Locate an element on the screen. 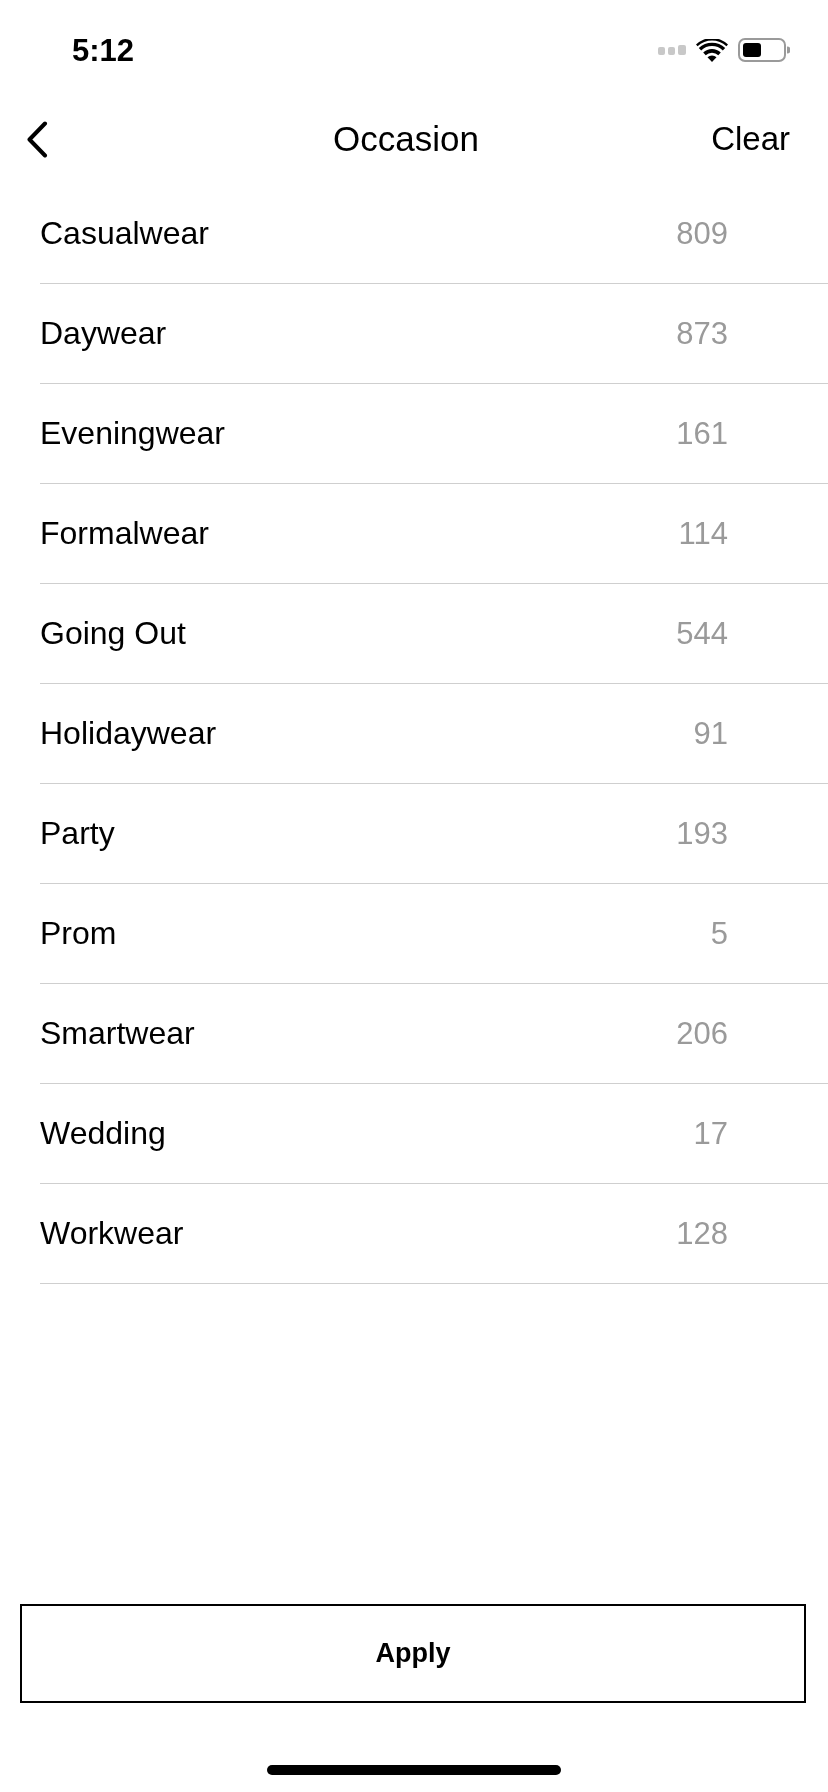  occasion-row: Daywear 873 is located at coordinates (434, 334).